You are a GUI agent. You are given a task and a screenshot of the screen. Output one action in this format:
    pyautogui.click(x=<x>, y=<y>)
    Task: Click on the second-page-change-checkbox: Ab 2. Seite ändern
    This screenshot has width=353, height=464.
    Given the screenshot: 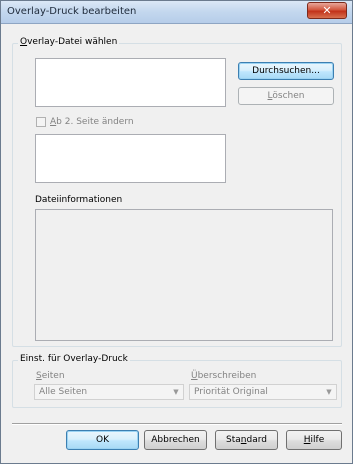 What is the action you would take?
    pyautogui.click(x=85, y=122)
    